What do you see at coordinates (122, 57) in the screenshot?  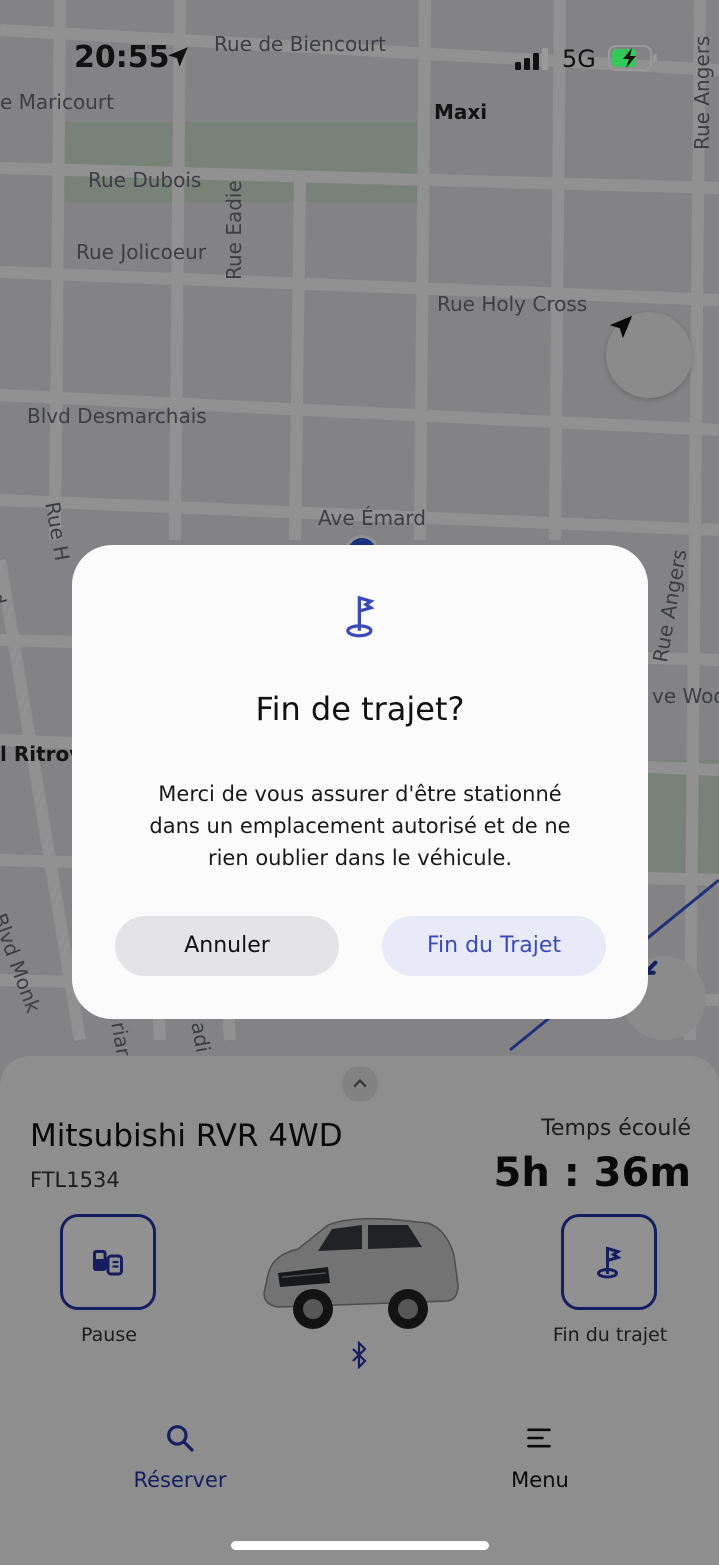 I see `status-time: 20:55` at bounding box center [122, 57].